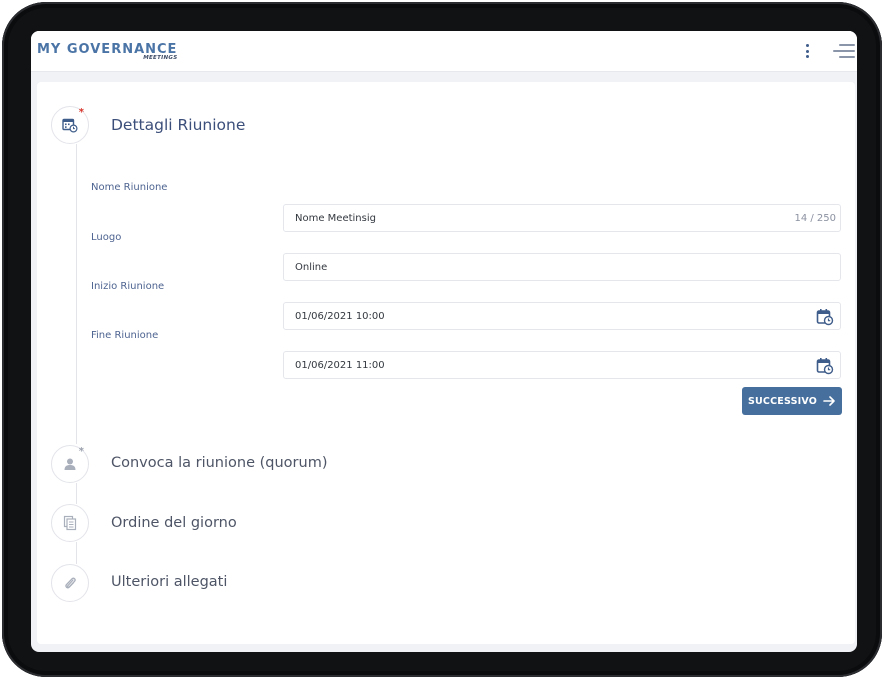  What do you see at coordinates (128, 286) in the screenshot?
I see `meeting-start-label: Inizio Riunione` at bounding box center [128, 286].